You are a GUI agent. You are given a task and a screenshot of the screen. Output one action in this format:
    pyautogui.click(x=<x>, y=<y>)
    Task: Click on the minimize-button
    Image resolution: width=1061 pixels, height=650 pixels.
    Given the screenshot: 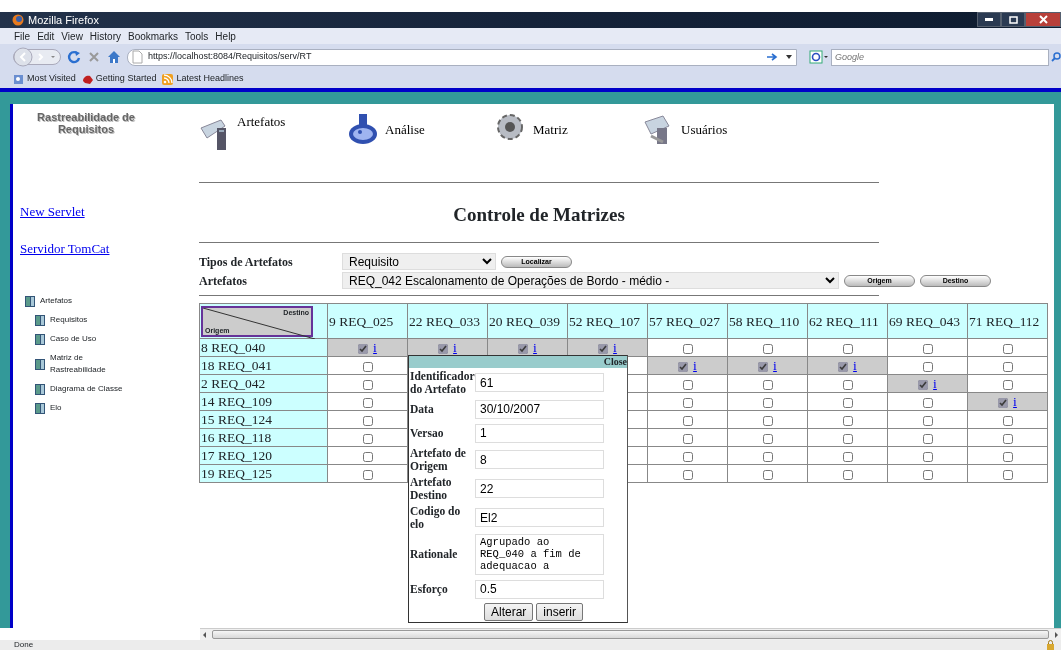 What is the action you would take?
    pyautogui.click(x=989, y=19)
    